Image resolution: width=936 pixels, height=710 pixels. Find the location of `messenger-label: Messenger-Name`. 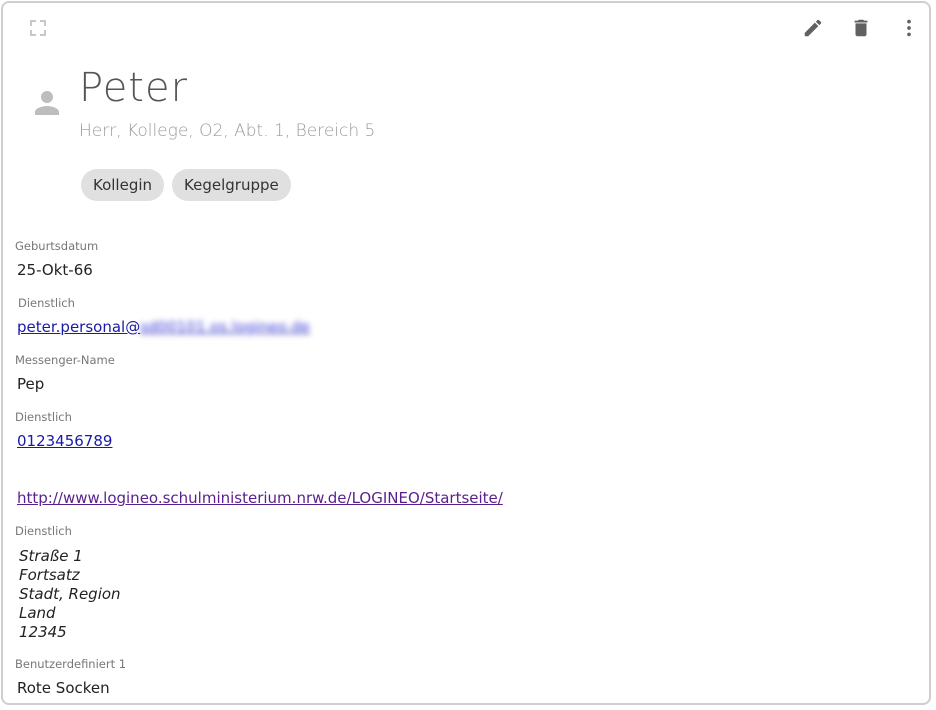

messenger-label: Messenger-Name is located at coordinates (65, 360).